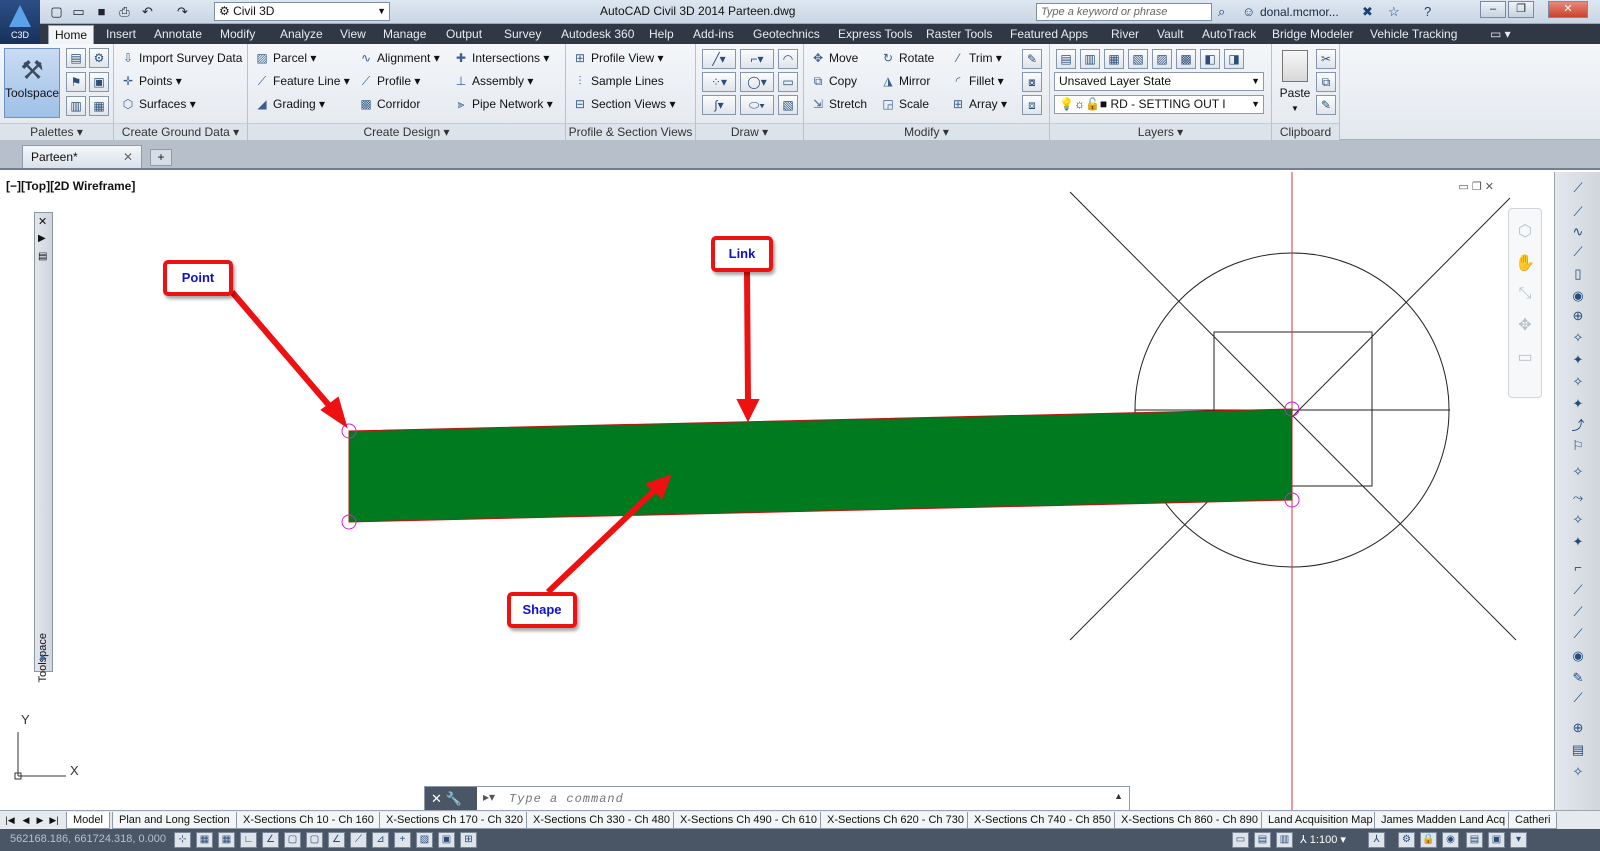 Image resolution: width=1600 pixels, height=851 pixels. What do you see at coordinates (501, 58) in the screenshot?
I see `intersections-button: ✚ Intersections ▾` at bounding box center [501, 58].